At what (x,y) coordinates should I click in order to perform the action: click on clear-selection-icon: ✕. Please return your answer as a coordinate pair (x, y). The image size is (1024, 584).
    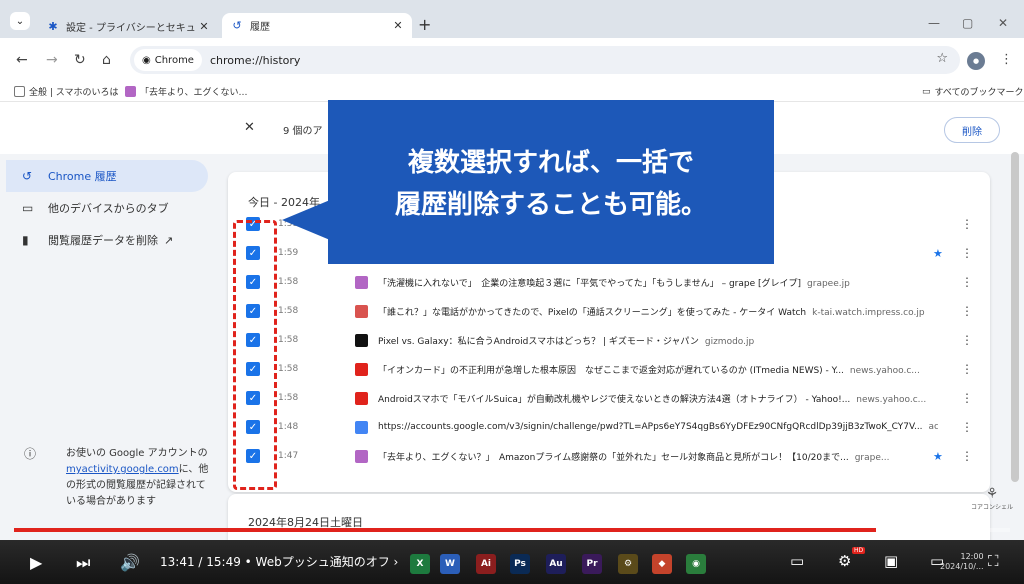
    Looking at the image, I should click on (249, 127).